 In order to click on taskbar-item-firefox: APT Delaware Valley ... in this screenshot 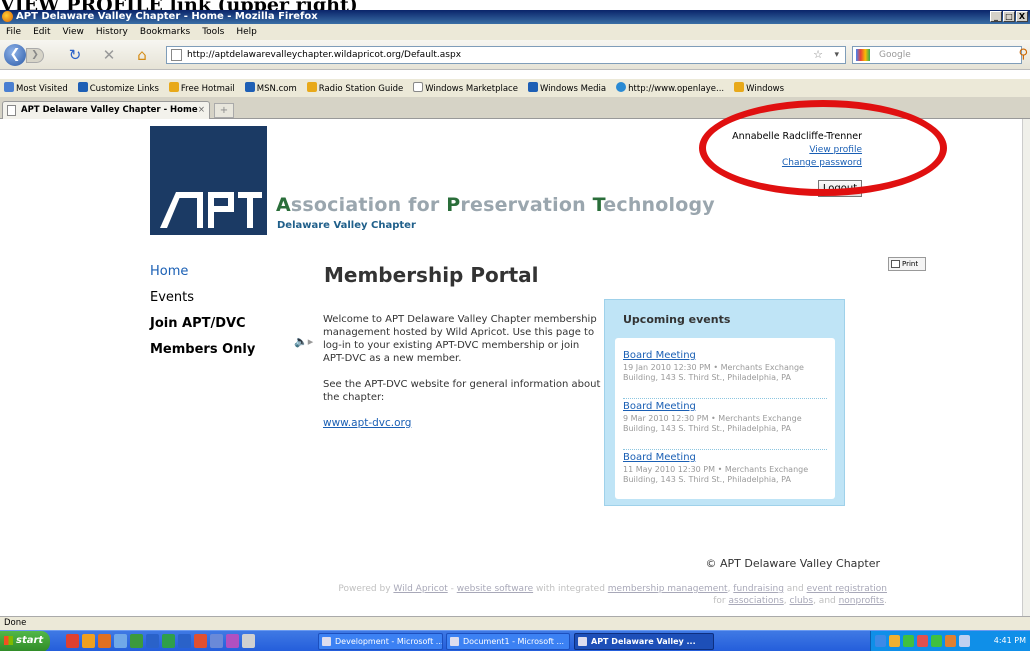, I will do `click(644, 641)`.